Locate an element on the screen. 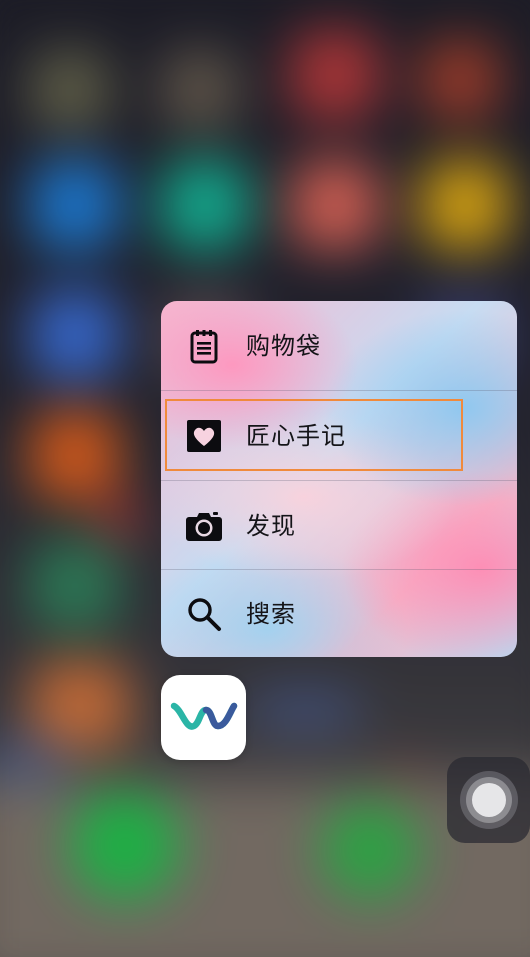  quick-action-label: 购物袋 is located at coordinates (283, 345).